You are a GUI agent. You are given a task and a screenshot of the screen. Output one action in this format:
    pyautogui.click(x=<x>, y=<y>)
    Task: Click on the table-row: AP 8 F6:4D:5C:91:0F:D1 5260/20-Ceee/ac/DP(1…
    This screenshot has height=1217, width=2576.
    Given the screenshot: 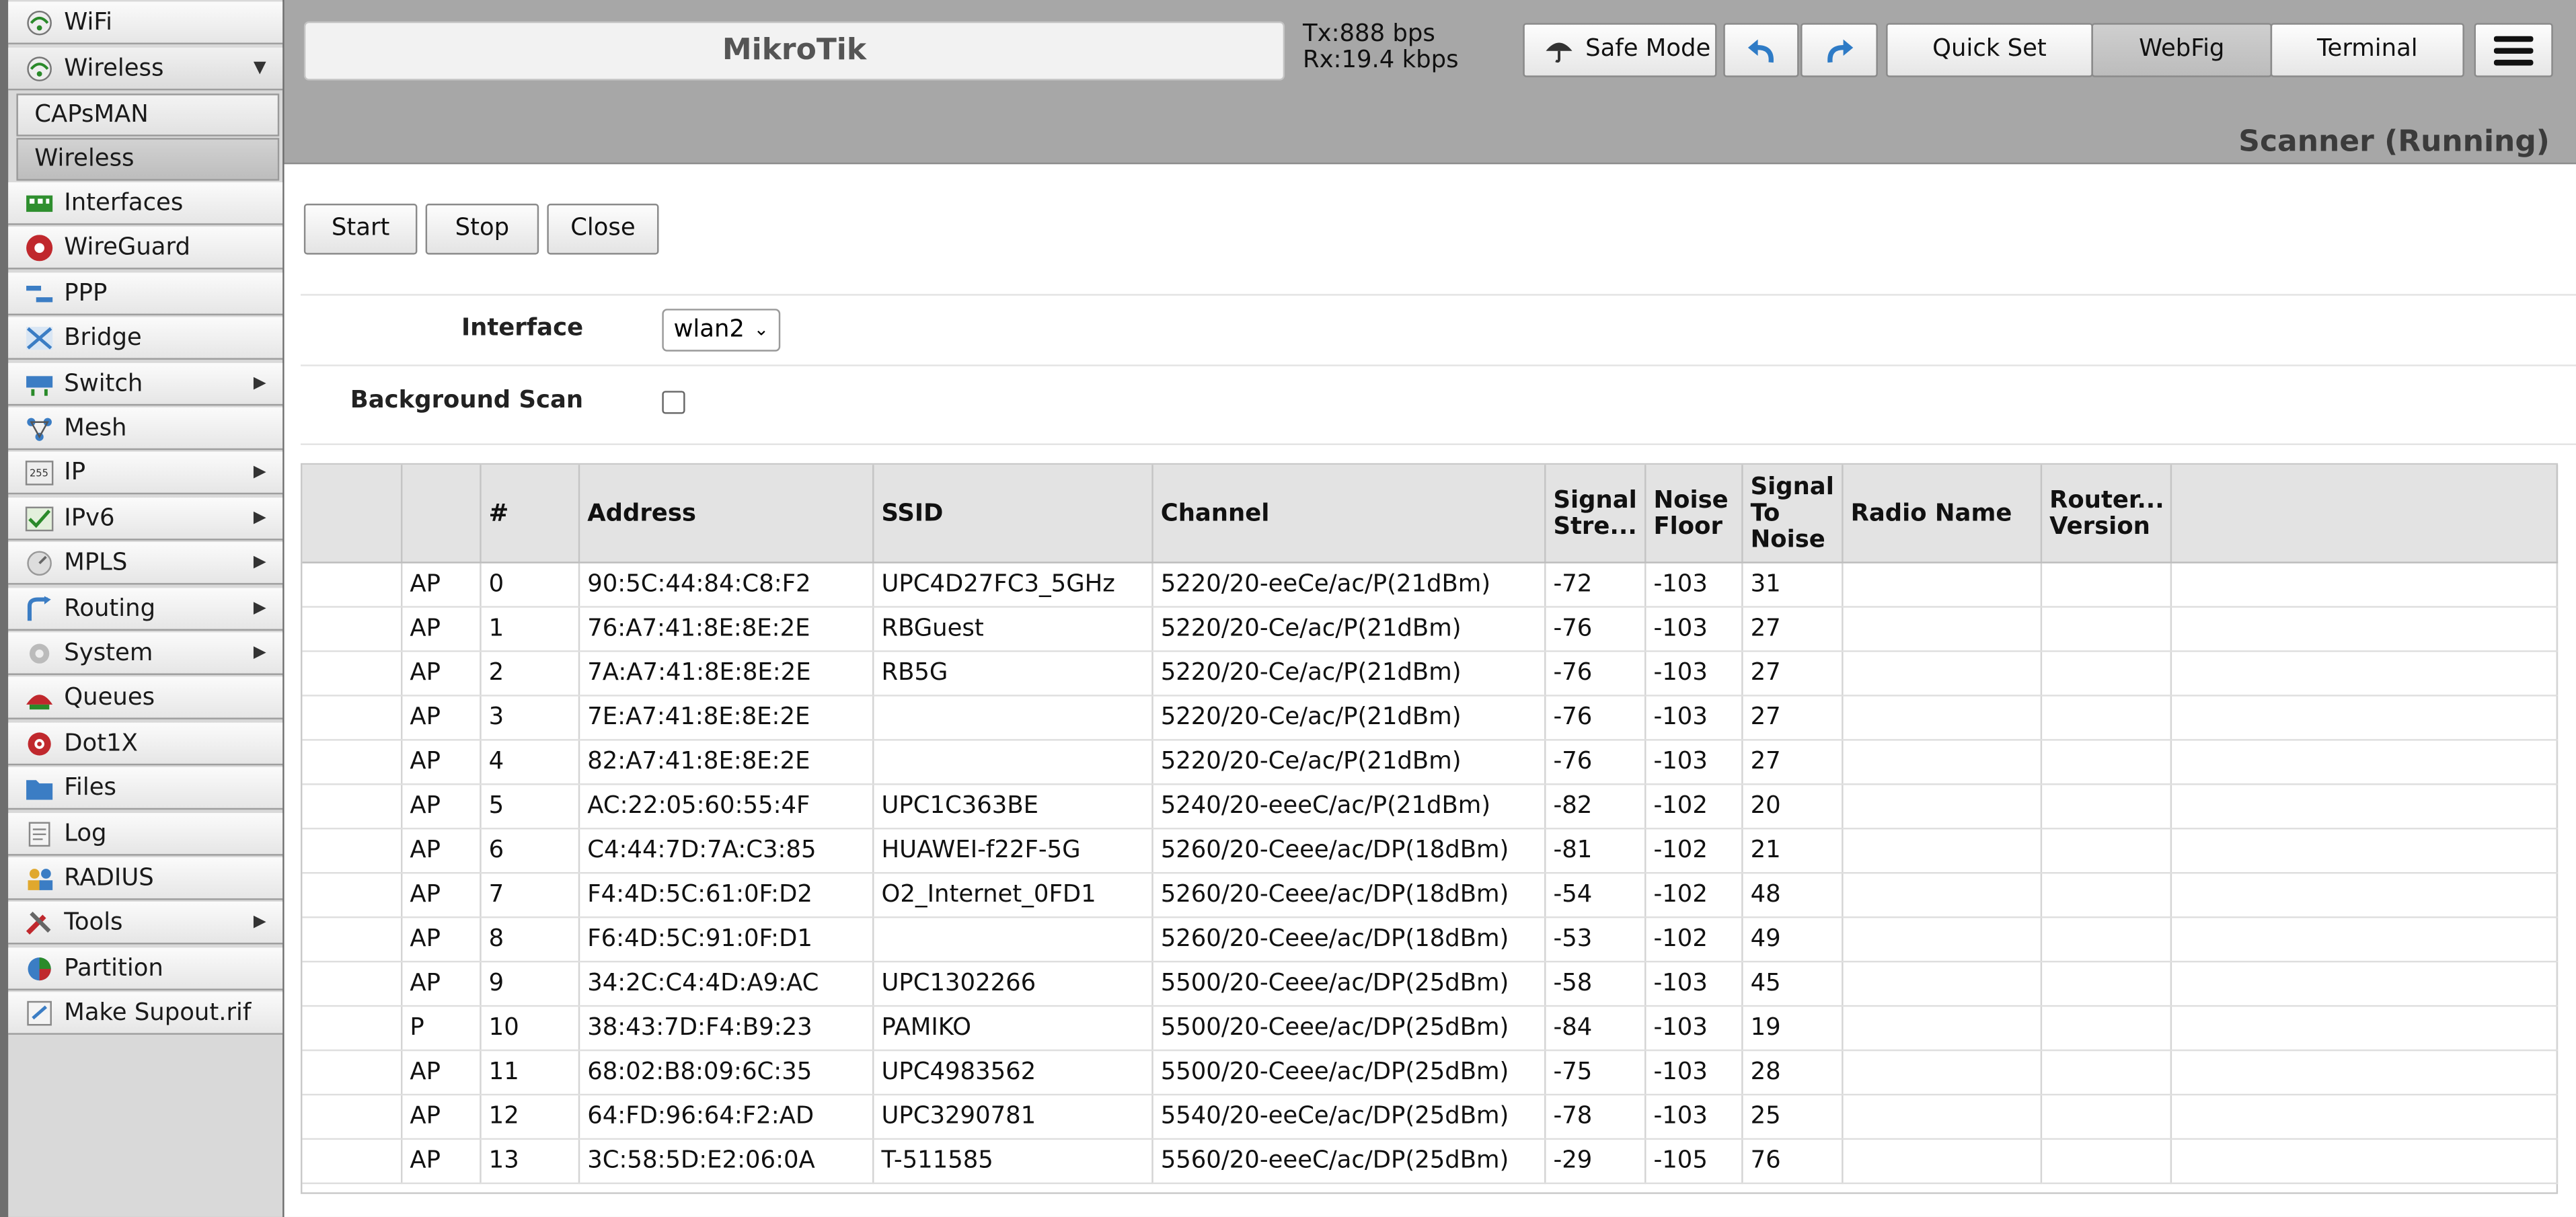 What is the action you would take?
    pyautogui.click(x=1429, y=940)
    